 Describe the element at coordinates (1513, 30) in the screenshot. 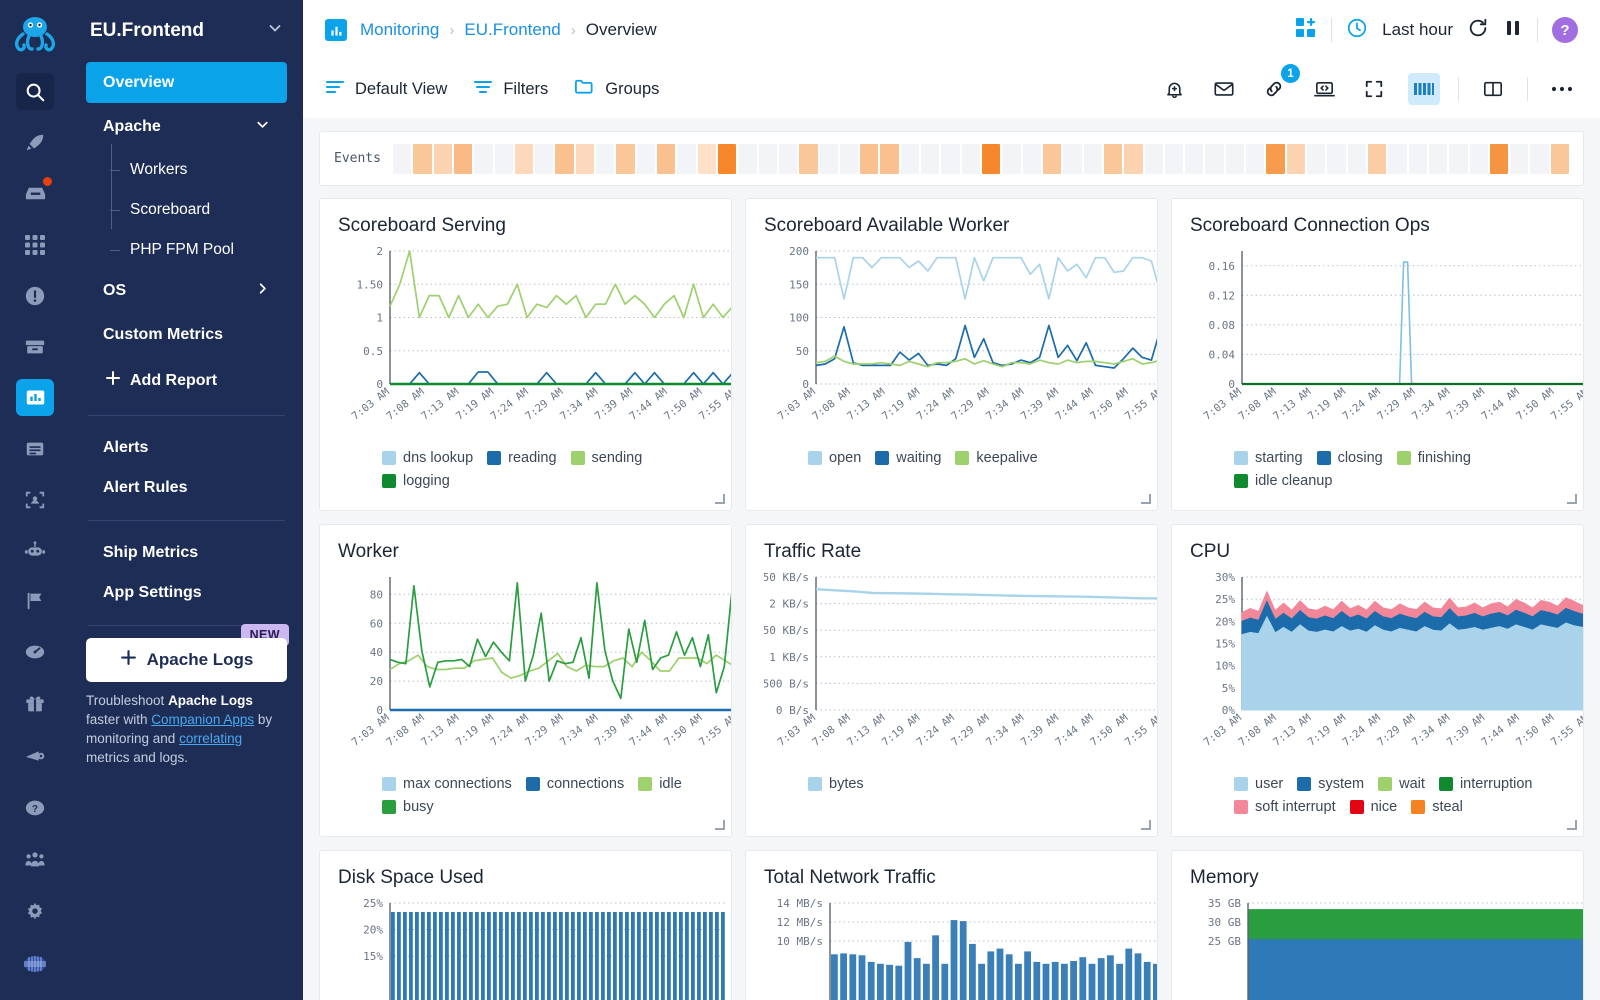

I see `pause-icon` at that location.